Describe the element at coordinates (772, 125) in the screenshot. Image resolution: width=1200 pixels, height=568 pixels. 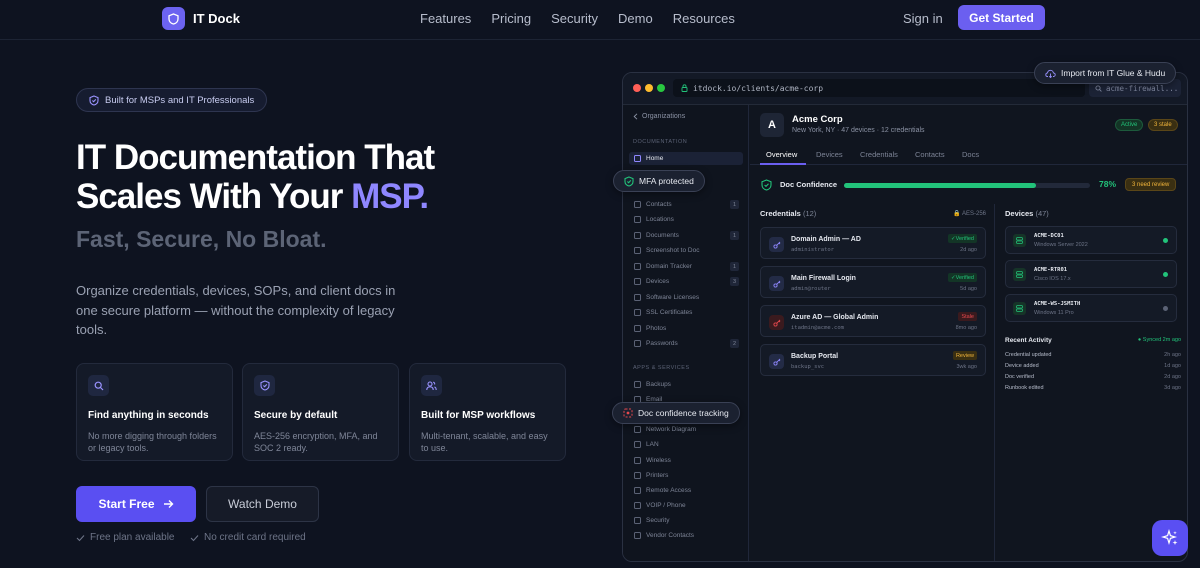
I see `org-avatar: A` at that location.